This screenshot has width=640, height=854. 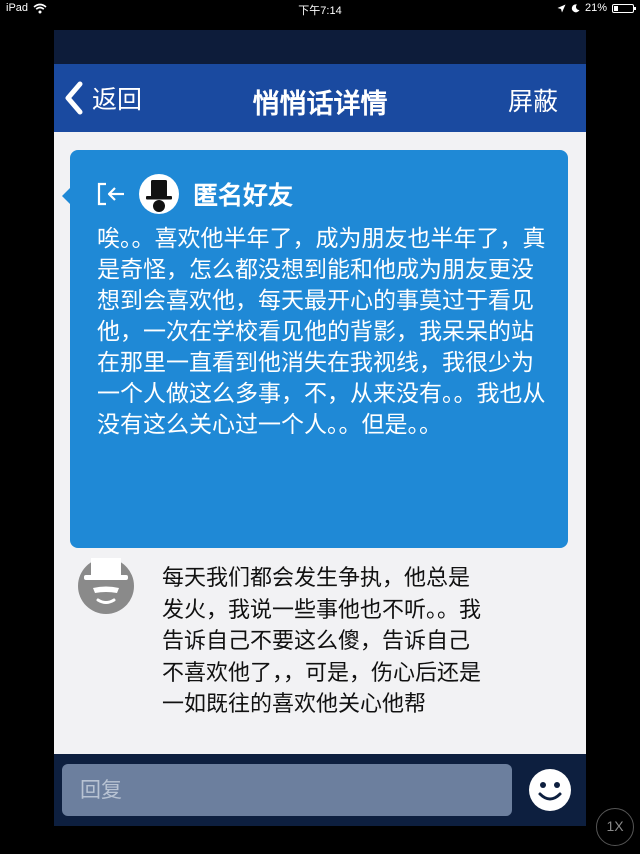 I want to click on status-time: 下午7:14, so click(x=320, y=11).